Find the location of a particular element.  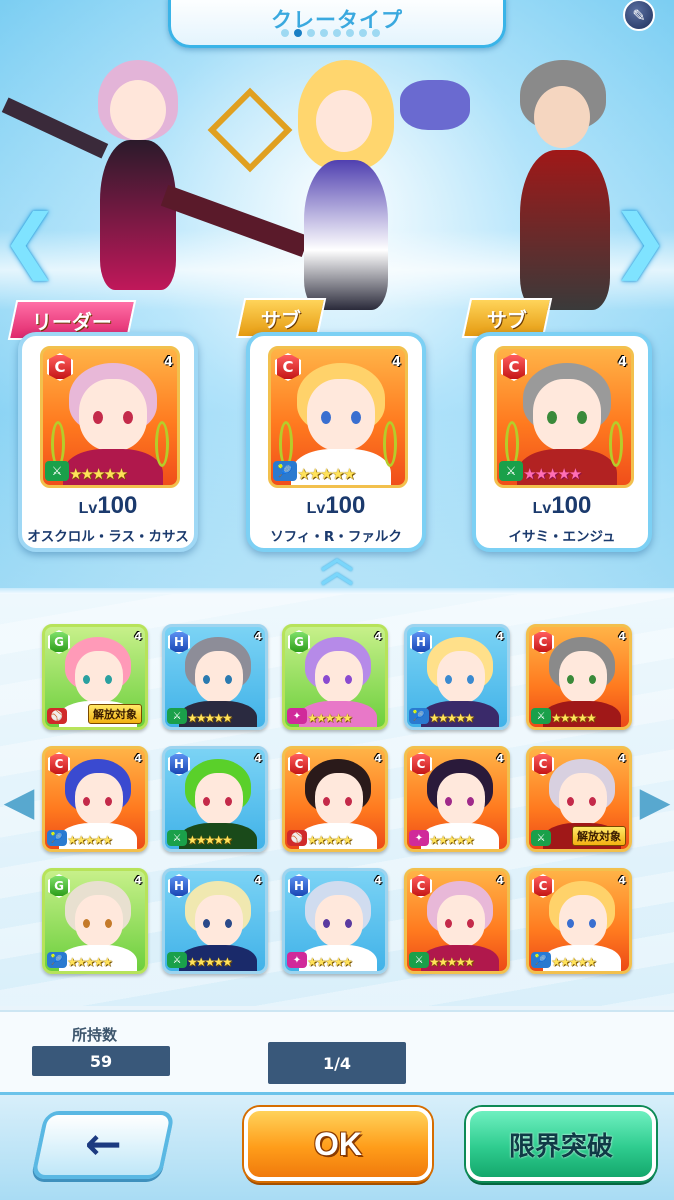

character-figure-right is located at coordinates (520, 195).